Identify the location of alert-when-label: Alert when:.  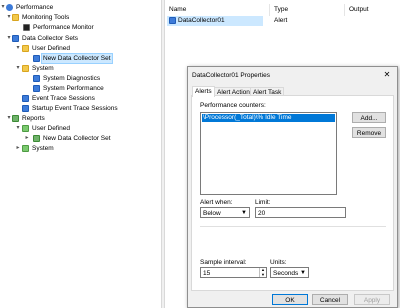
(216, 202).